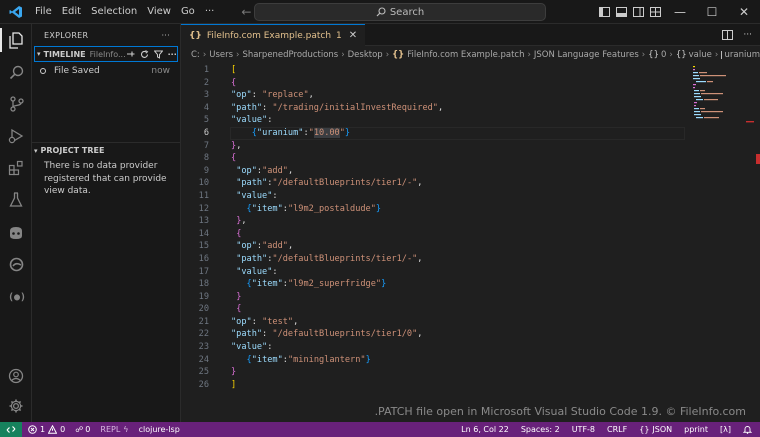 The image size is (760, 437). I want to click on menu-more: ···, so click(210, 12).